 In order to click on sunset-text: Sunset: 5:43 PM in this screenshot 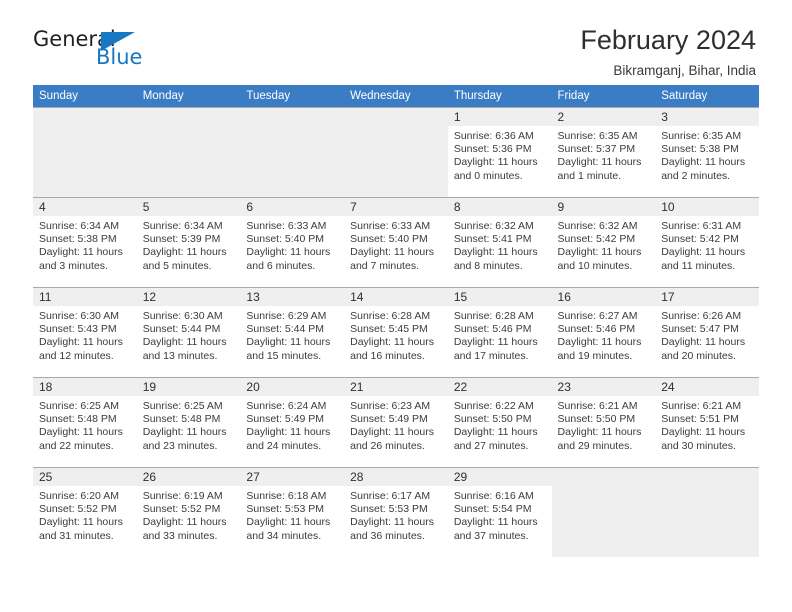, I will do `click(78, 329)`.